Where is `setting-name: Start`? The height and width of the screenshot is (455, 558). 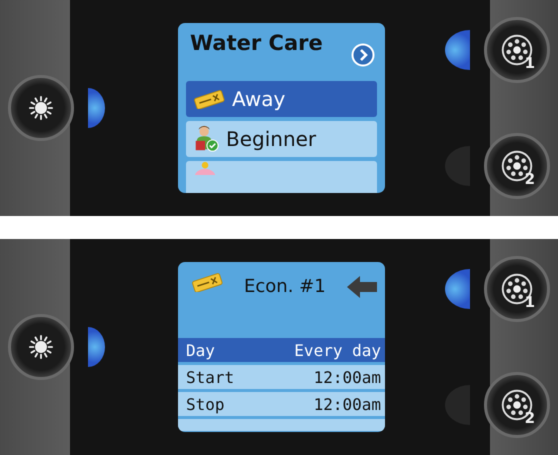
setting-name: Start is located at coordinates (210, 377).